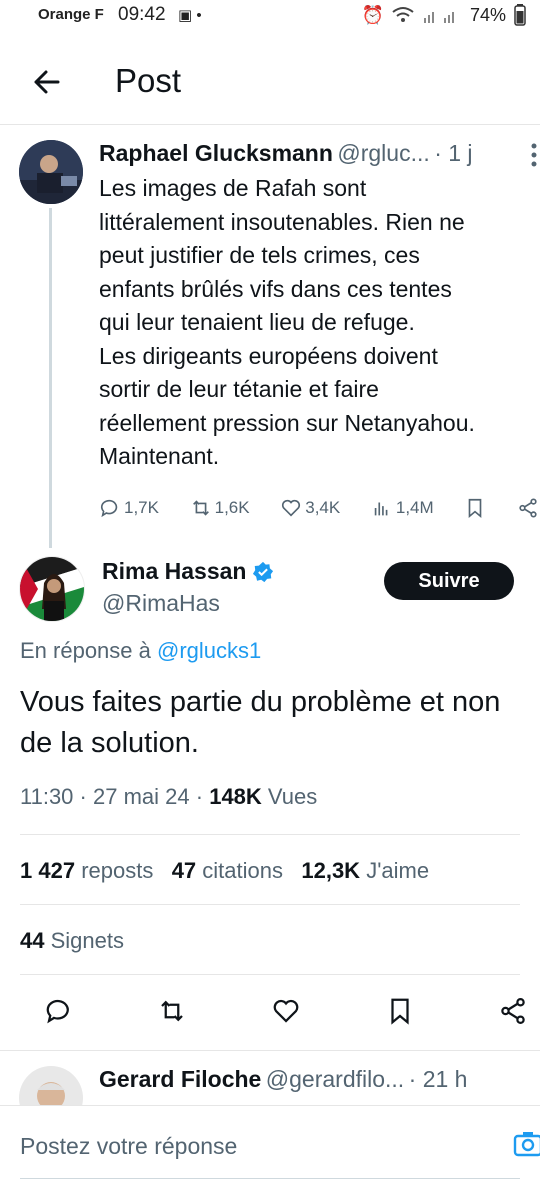 Image resolution: width=540 pixels, height=1200 pixels. I want to click on like-count: 3,4K, so click(323, 507).